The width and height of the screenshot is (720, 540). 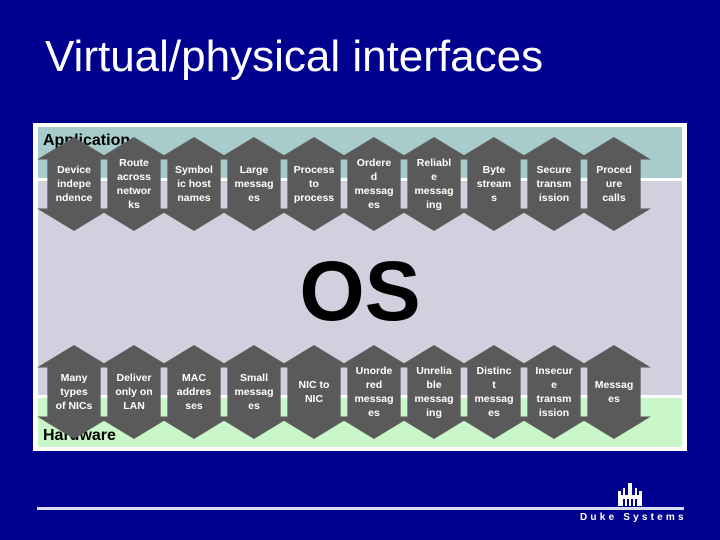 What do you see at coordinates (360, 291) in the screenshot?
I see `os-label: OS` at bounding box center [360, 291].